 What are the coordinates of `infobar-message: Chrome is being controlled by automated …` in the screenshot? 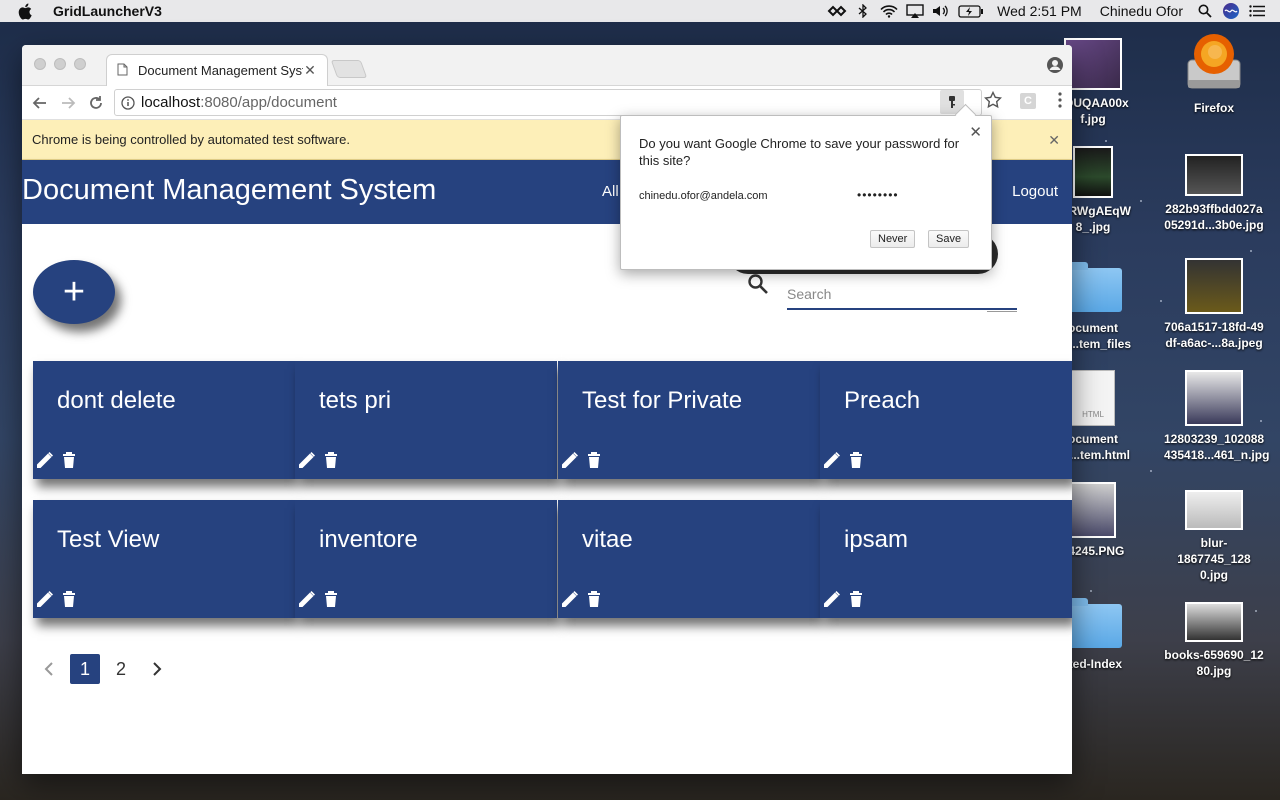 It's located at (191, 139).